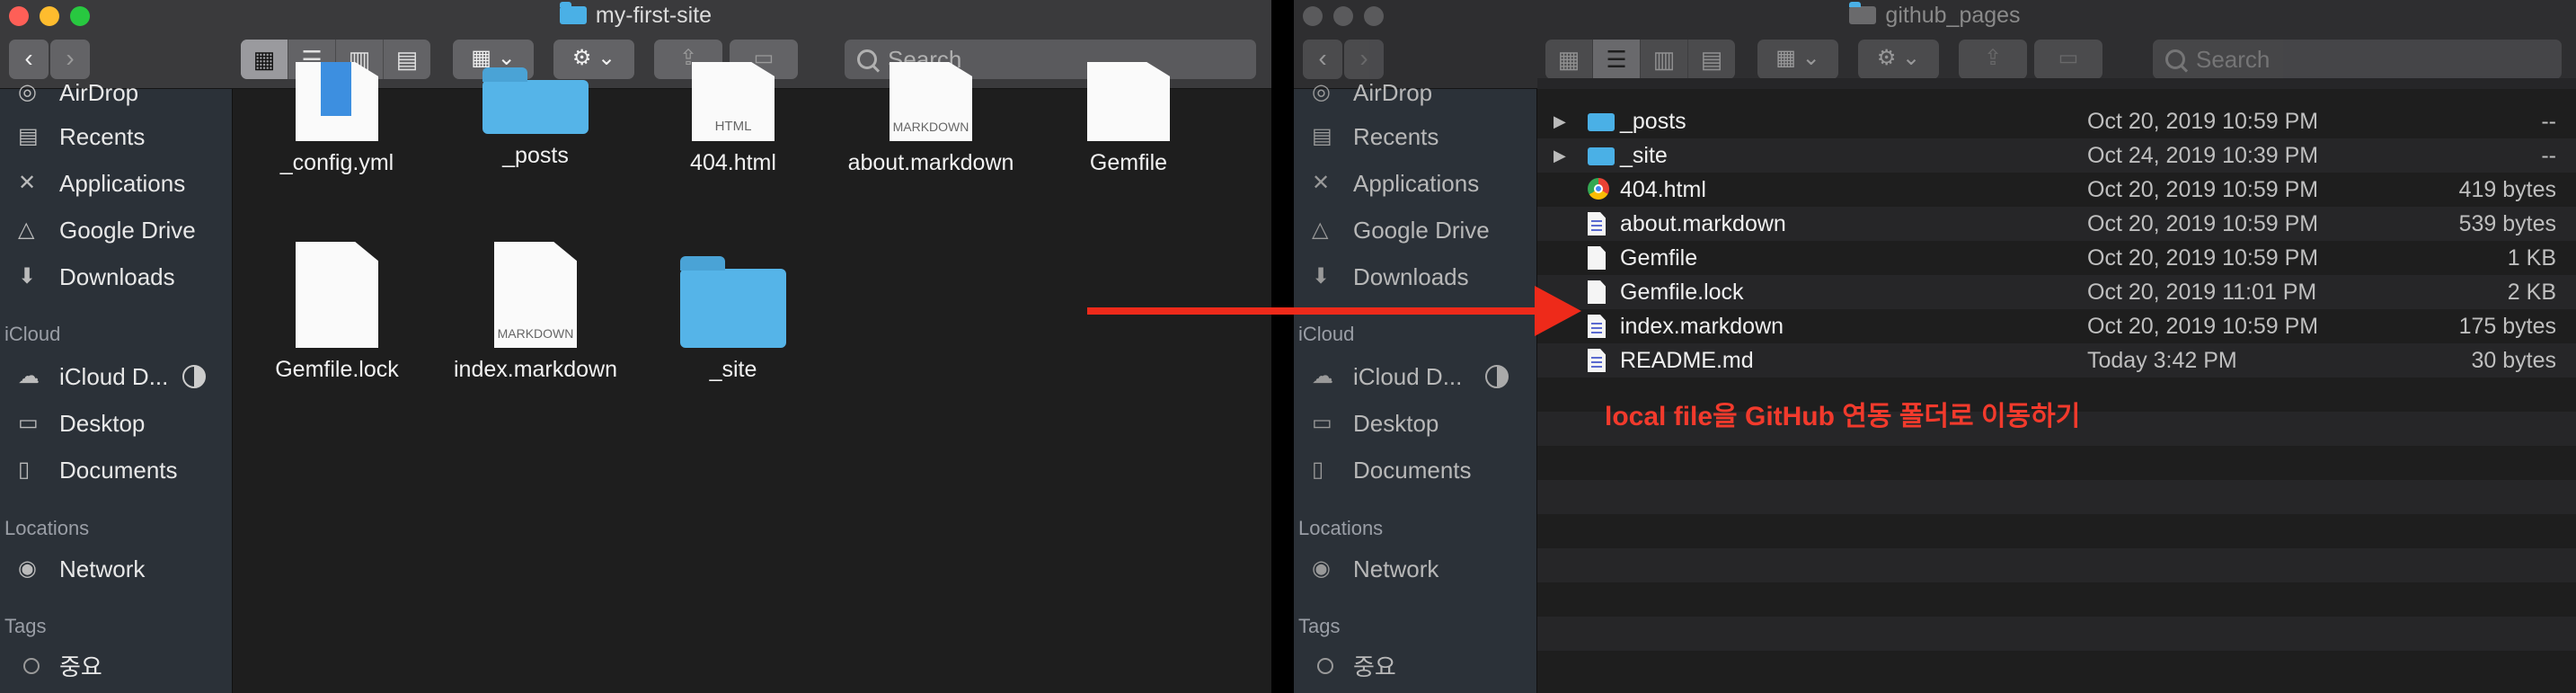 The height and width of the screenshot is (693, 2576). Describe the element at coordinates (47, 528) in the screenshot. I see `section-header-locations: Locations` at that location.